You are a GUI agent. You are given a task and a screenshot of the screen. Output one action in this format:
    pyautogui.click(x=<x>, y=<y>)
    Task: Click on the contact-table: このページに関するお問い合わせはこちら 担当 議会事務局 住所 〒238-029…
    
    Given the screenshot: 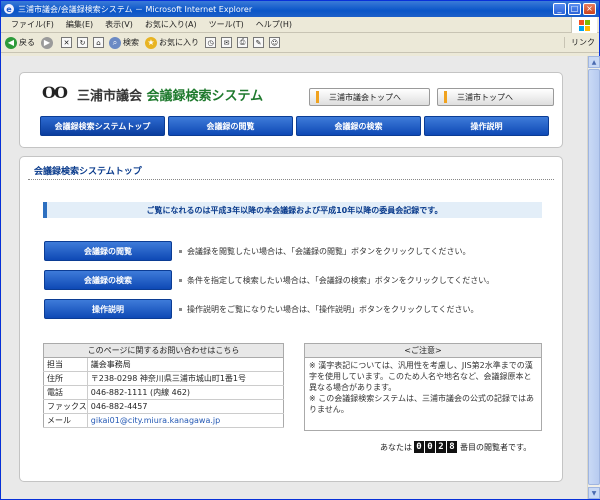 What is the action you would take?
    pyautogui.click(x=163, y=385)
    